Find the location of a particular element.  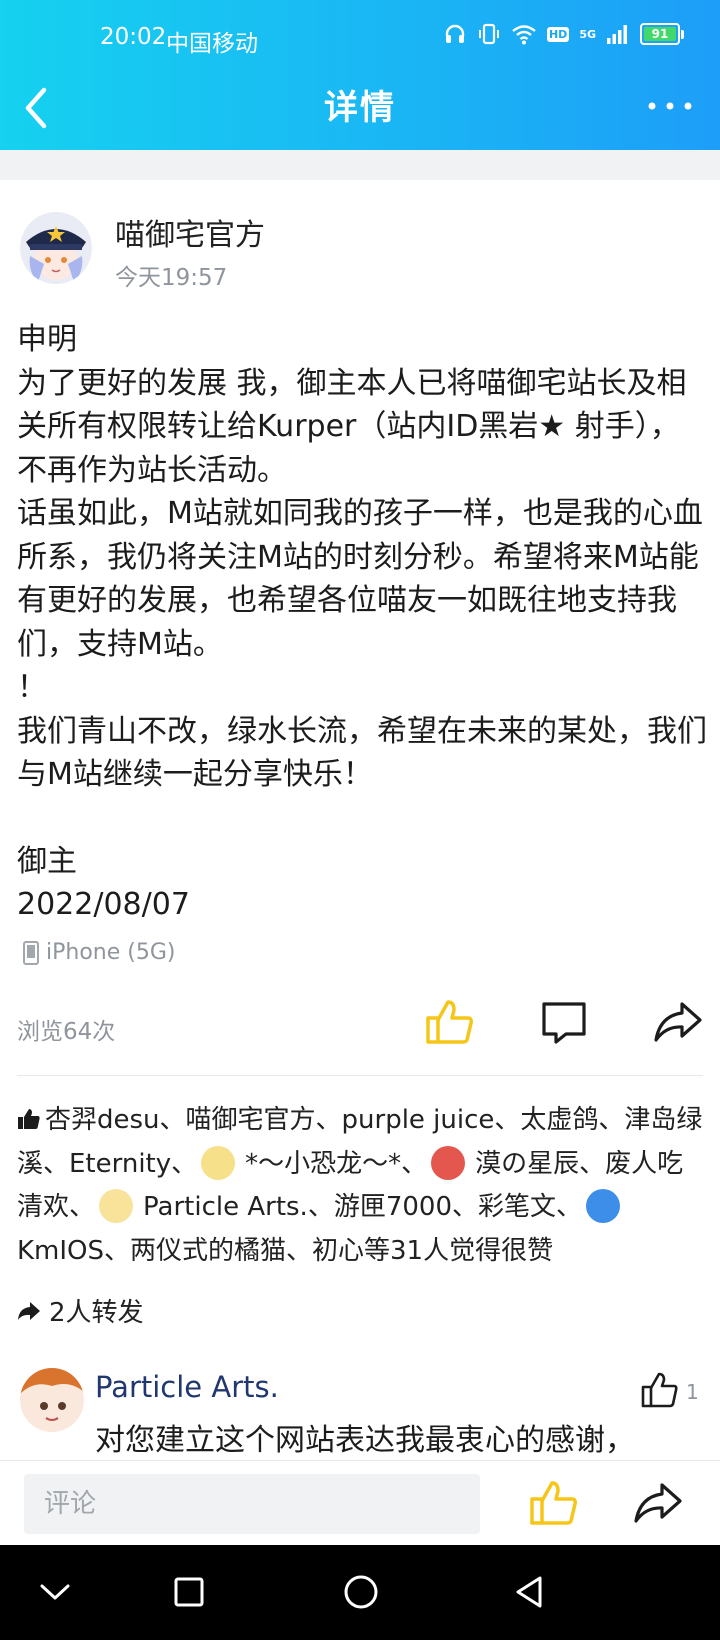

chevron-down-icon is located at coordinates (55, 1592).